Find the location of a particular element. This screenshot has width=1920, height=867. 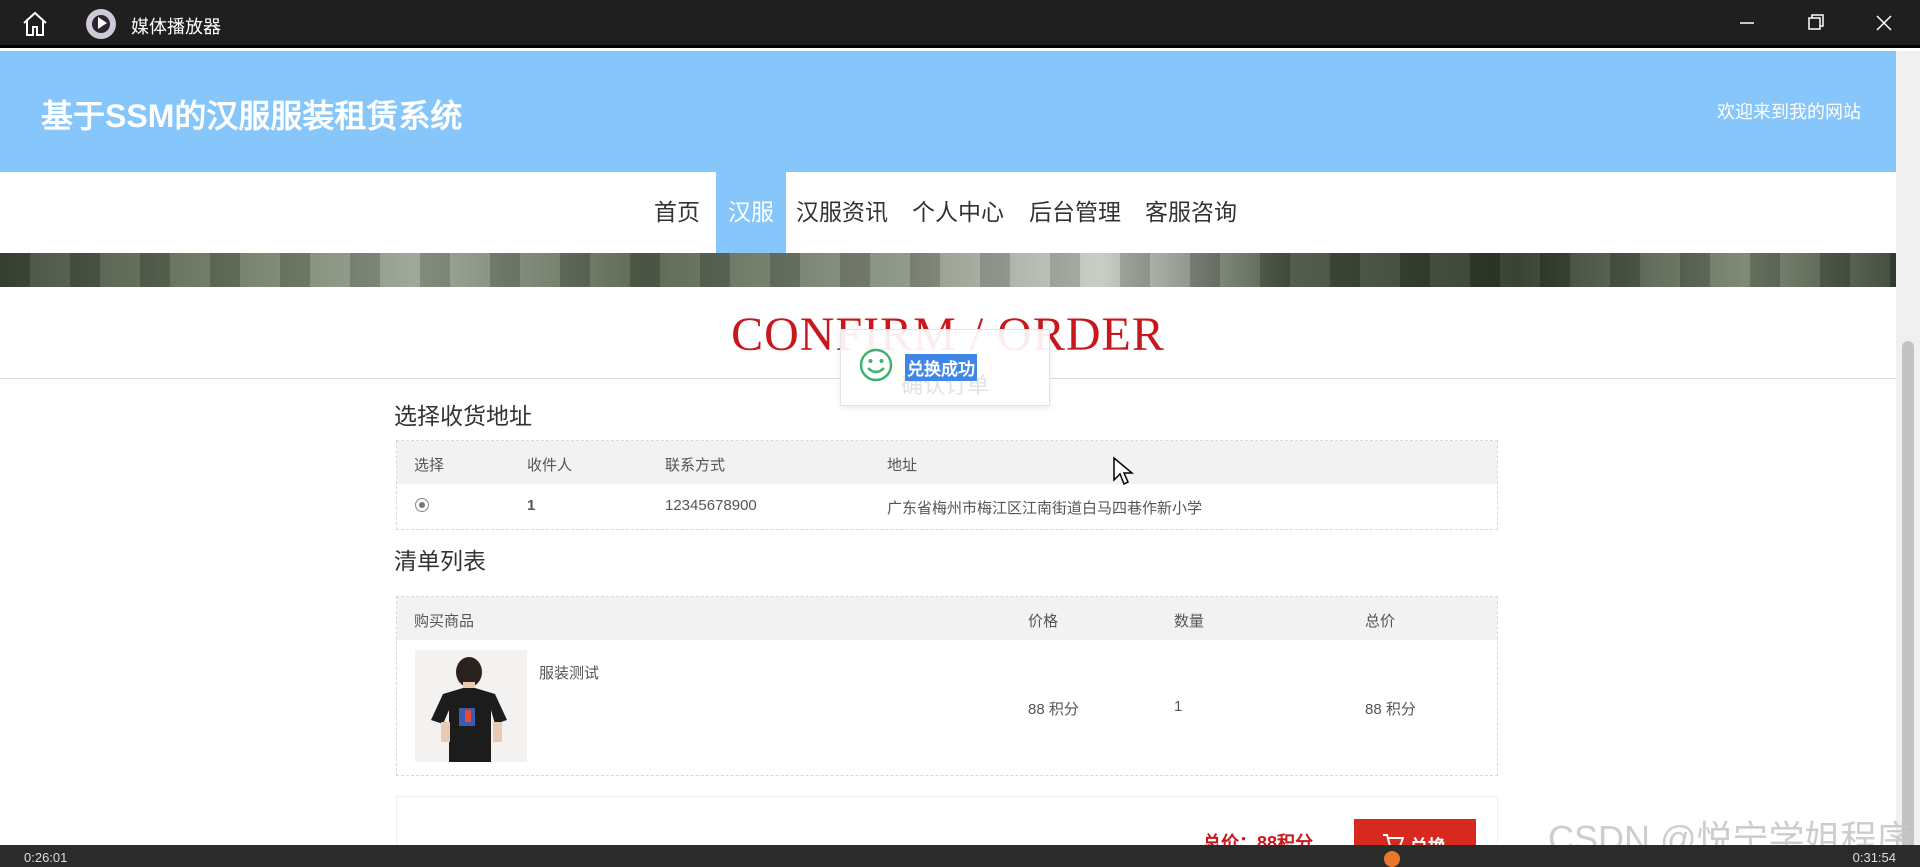

items-table-header: 购买商品 价格 数量 总价 is located at coordinates (947, 618).